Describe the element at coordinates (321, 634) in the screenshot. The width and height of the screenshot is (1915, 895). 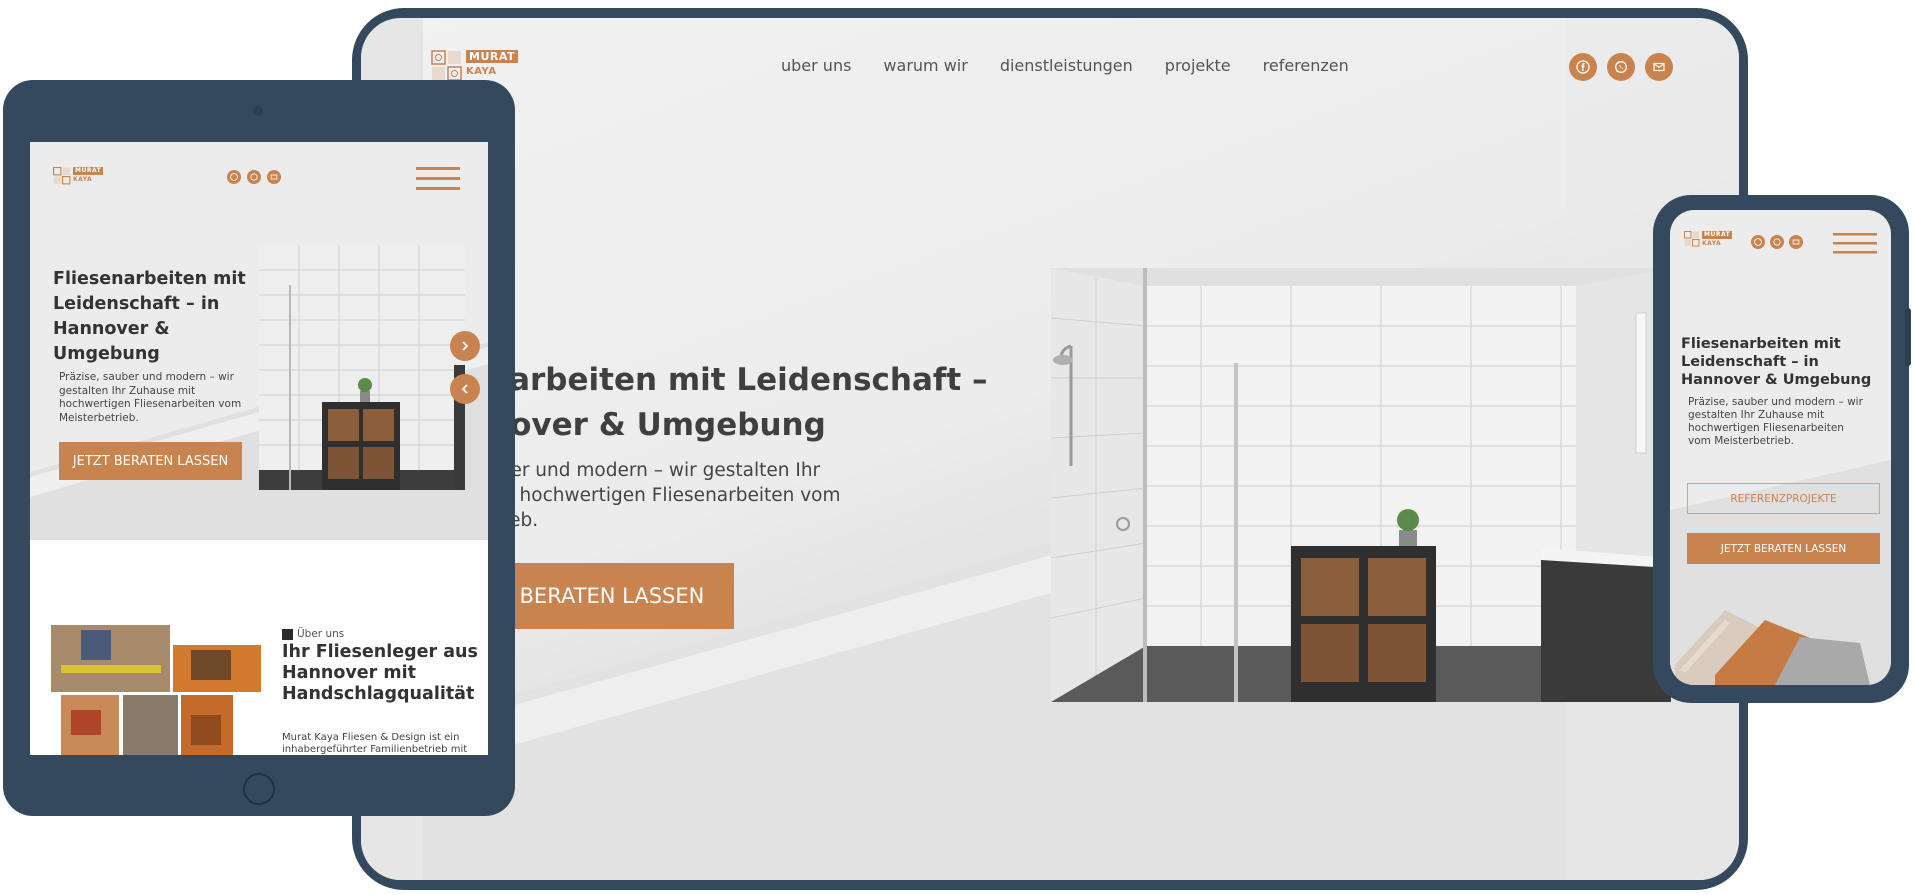
I see `about-eyebrow-label: Über uns` at that location.